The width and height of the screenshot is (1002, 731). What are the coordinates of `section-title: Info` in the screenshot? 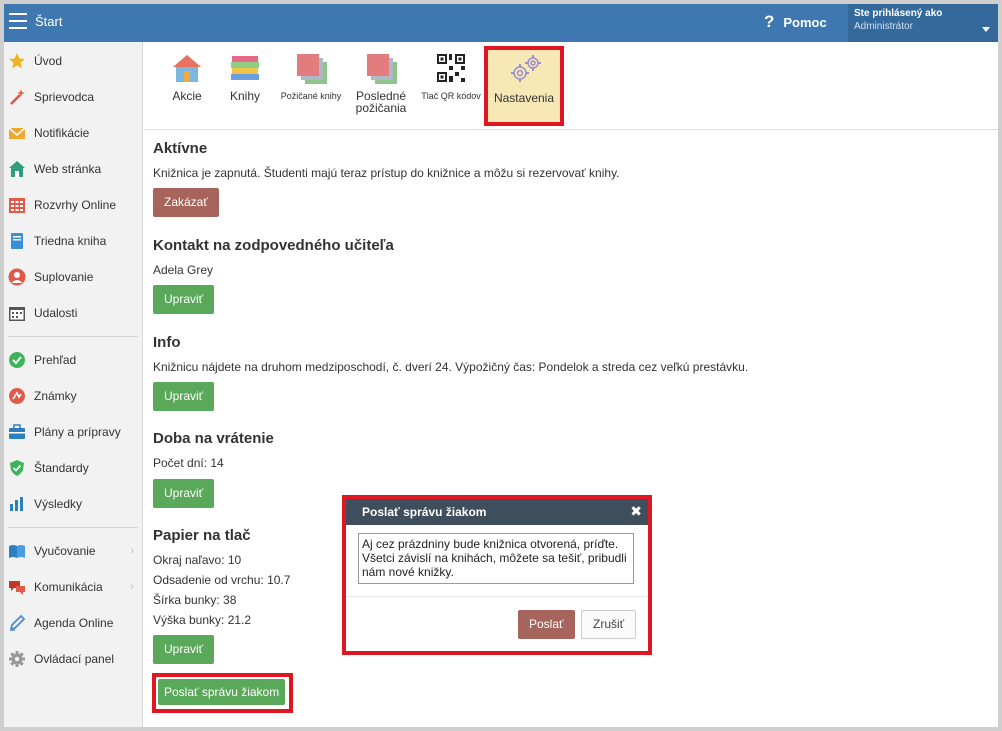 It's located at (167, 342).